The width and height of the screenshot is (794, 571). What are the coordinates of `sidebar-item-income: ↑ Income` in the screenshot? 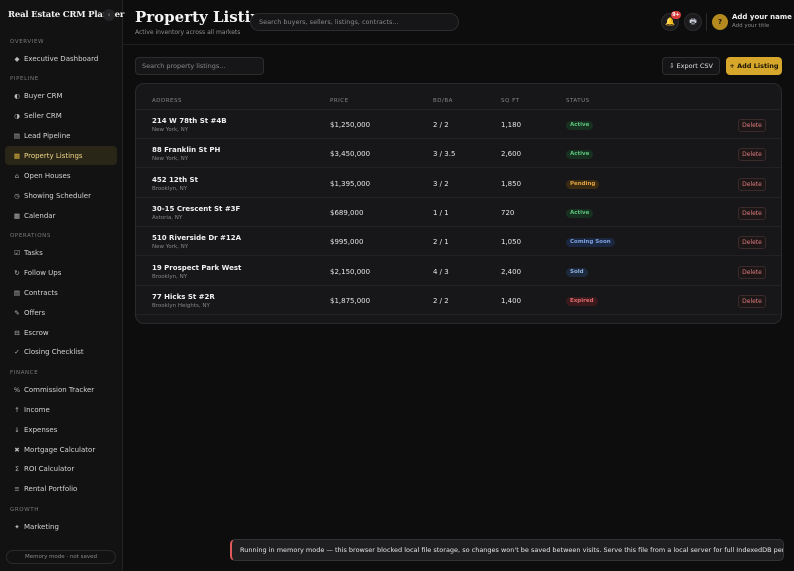 It's located at (61, 409).